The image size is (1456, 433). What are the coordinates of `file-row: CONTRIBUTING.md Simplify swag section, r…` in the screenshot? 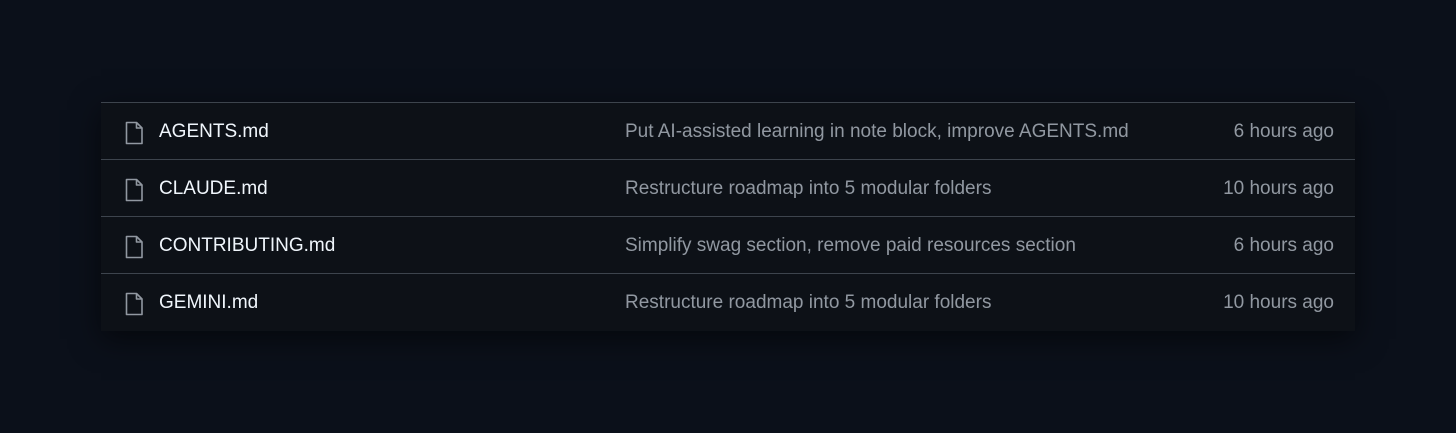 It's located at (728, 245).